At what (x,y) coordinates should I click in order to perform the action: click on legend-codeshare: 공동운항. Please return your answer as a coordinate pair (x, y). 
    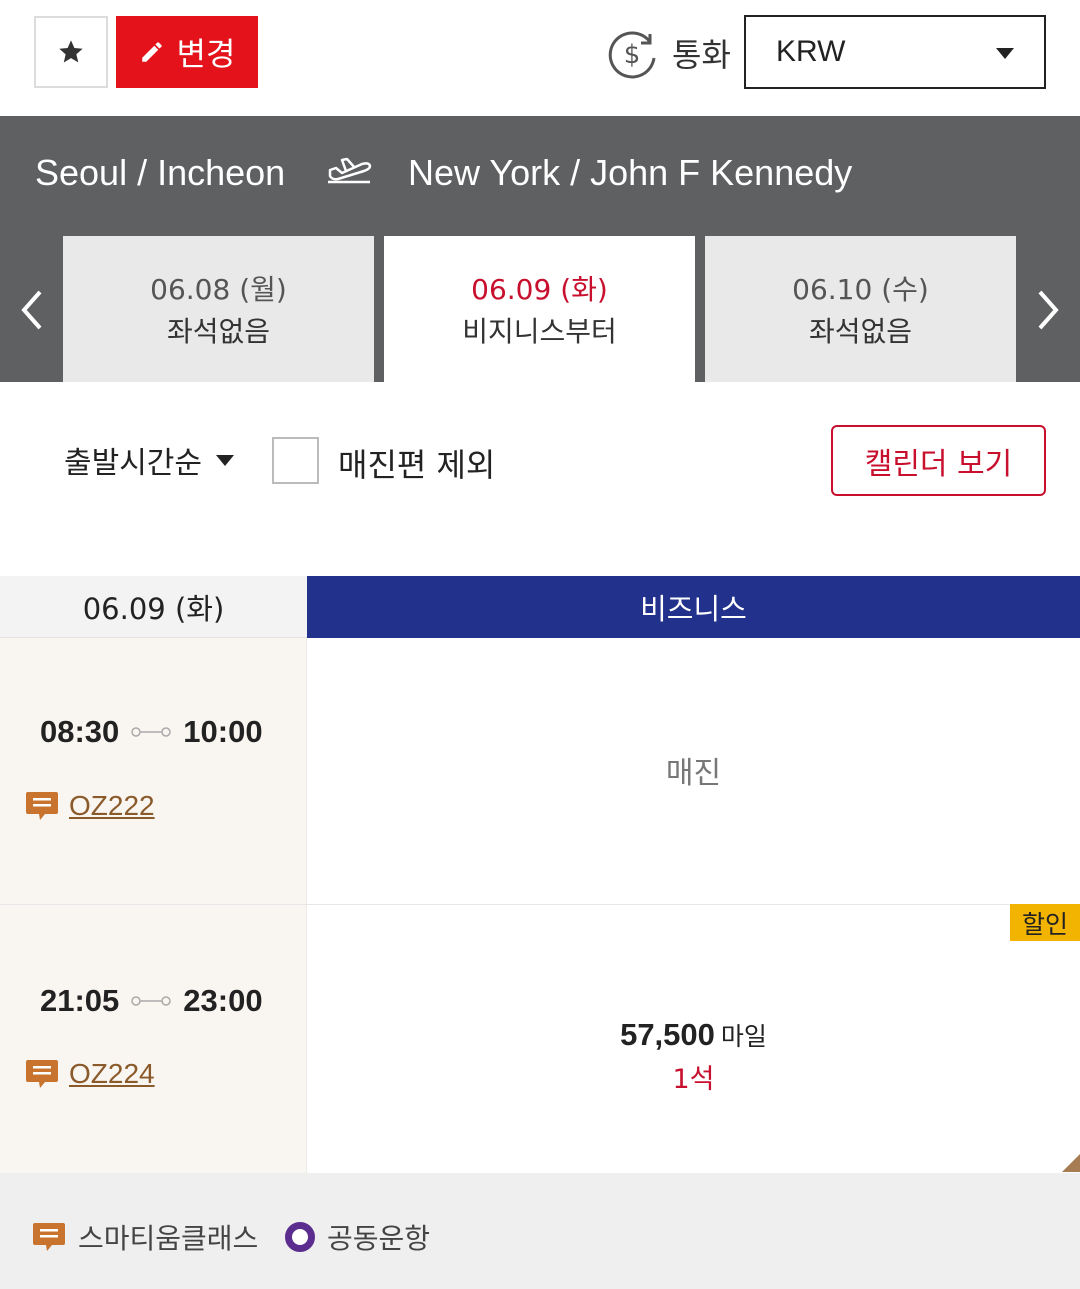
    Looking at the image, I should click on (357, 1237).